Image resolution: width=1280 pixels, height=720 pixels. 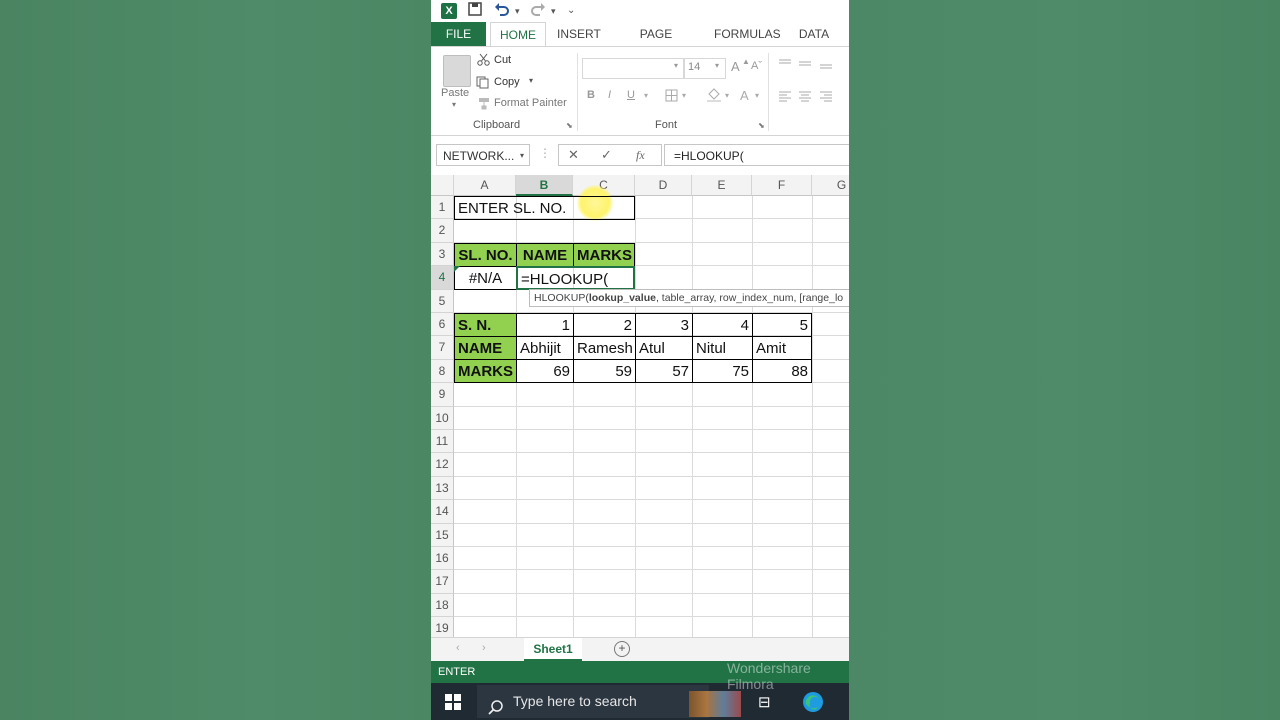 What do you see at coordinates (553, 649) in the screenshot?
I see `sheet-tab-sheet1: Sheet1` at bounding box center [553, 649].